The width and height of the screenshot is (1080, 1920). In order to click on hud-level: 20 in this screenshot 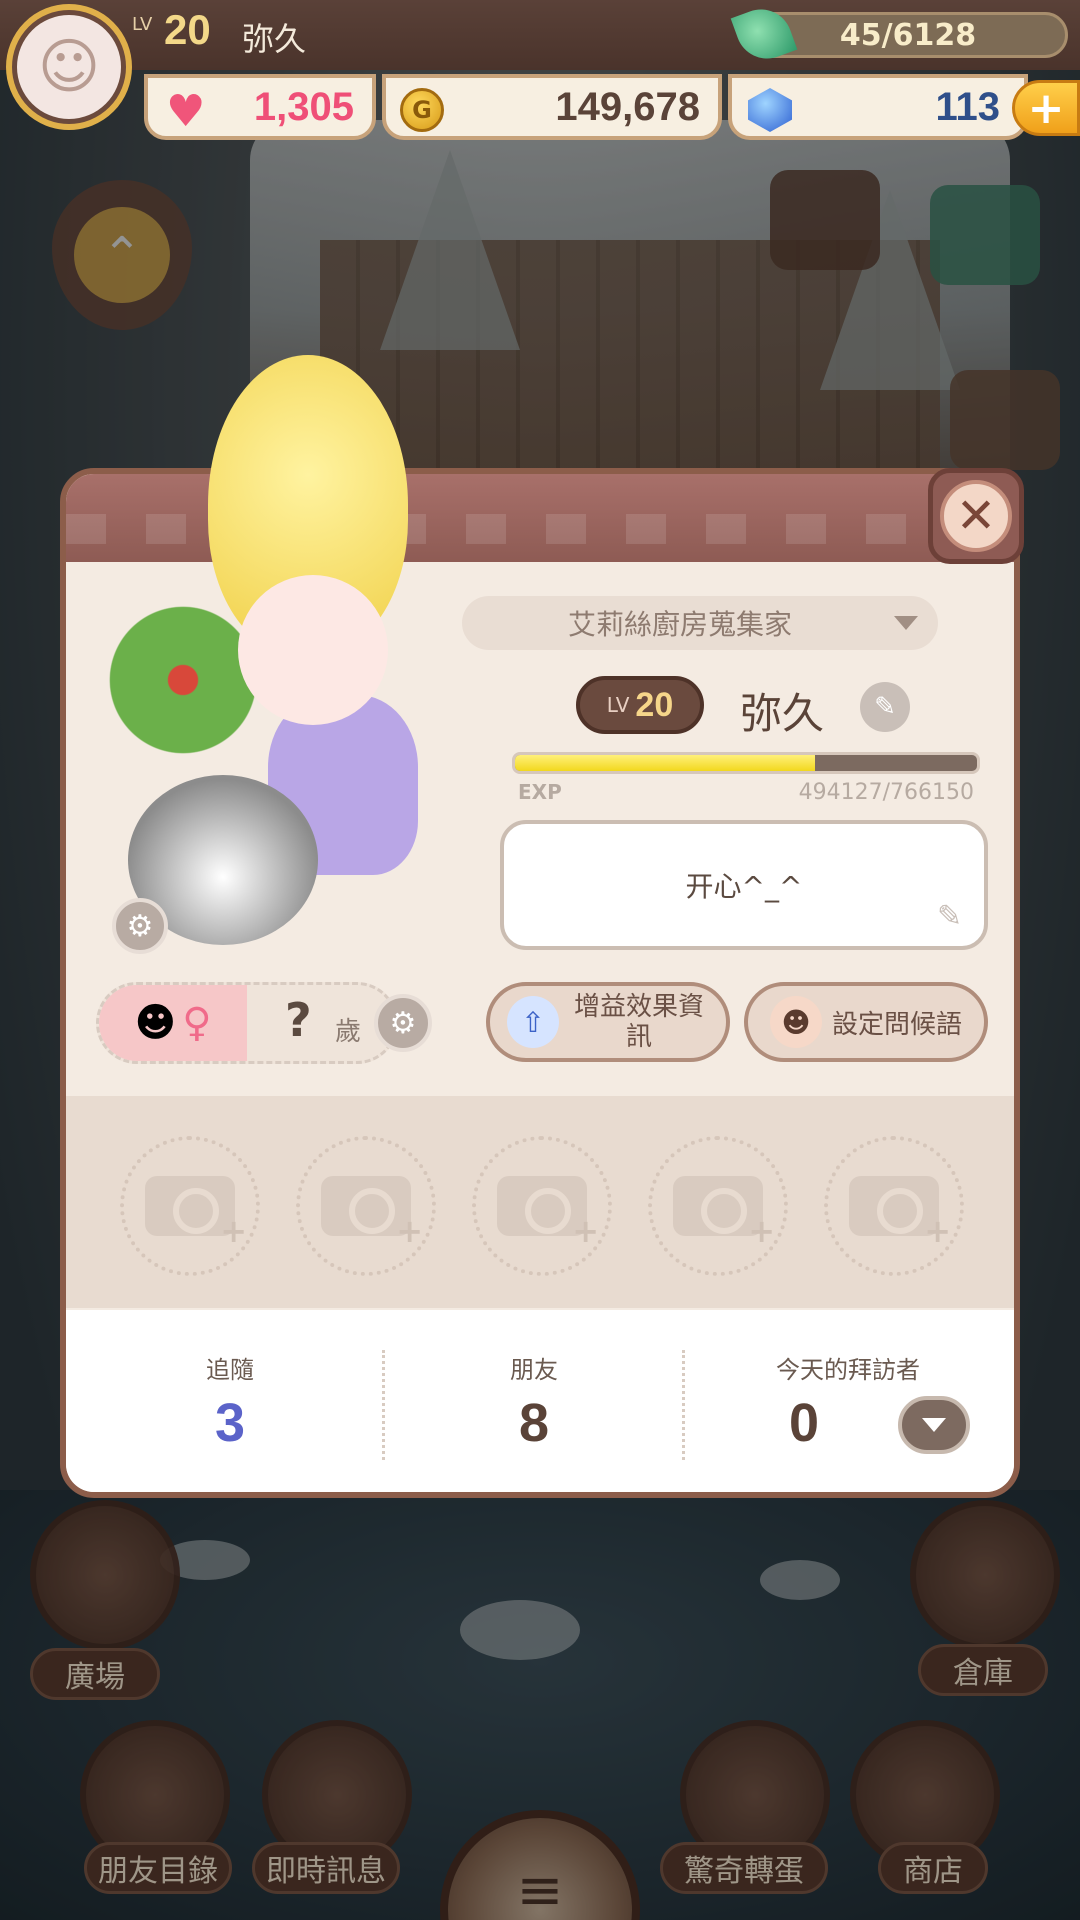, I will do `click(187, 29)`.